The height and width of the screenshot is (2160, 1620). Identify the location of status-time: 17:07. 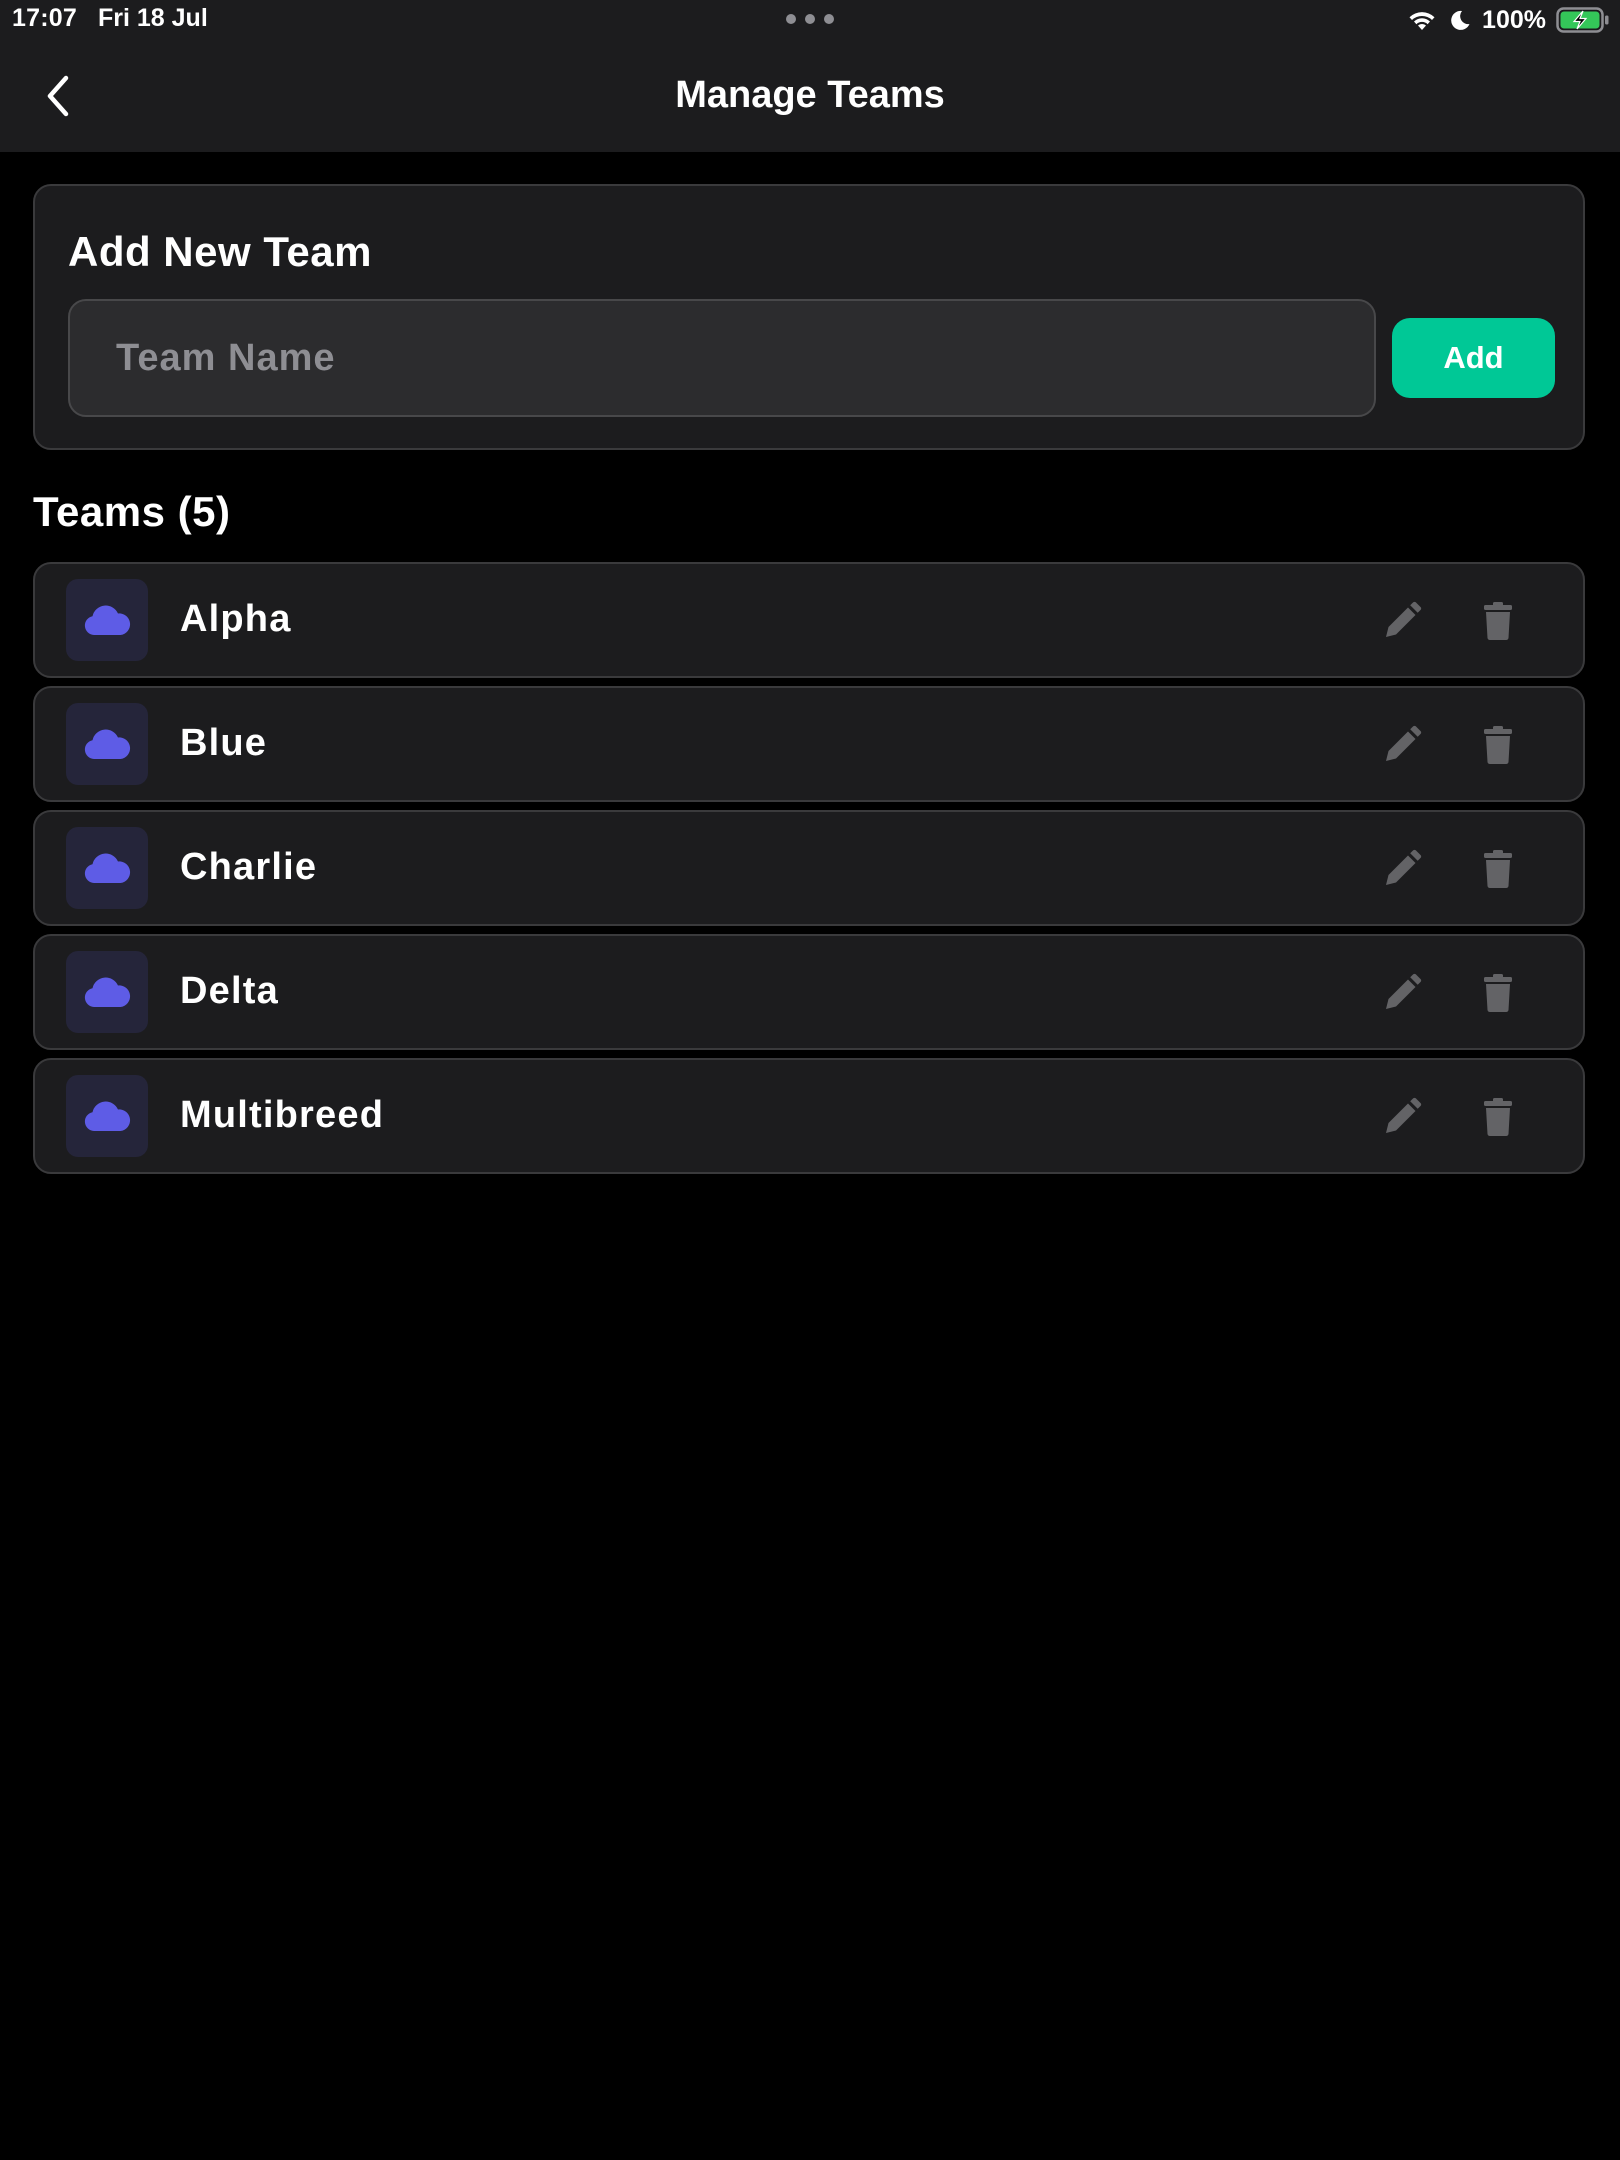
(44, 18).